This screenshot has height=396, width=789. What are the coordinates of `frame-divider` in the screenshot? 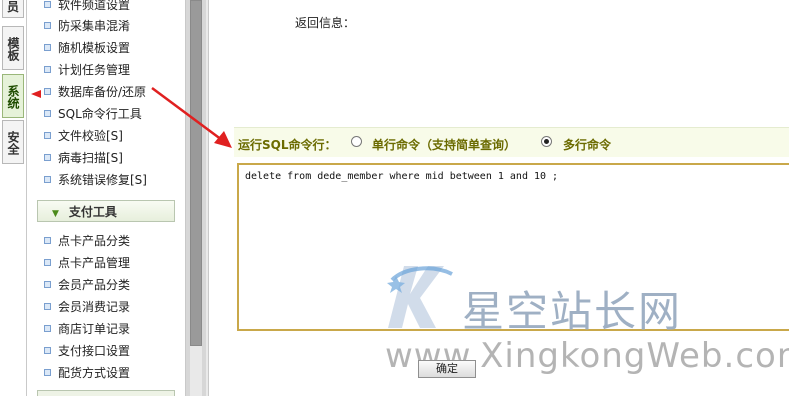 It's located at (207, 198).